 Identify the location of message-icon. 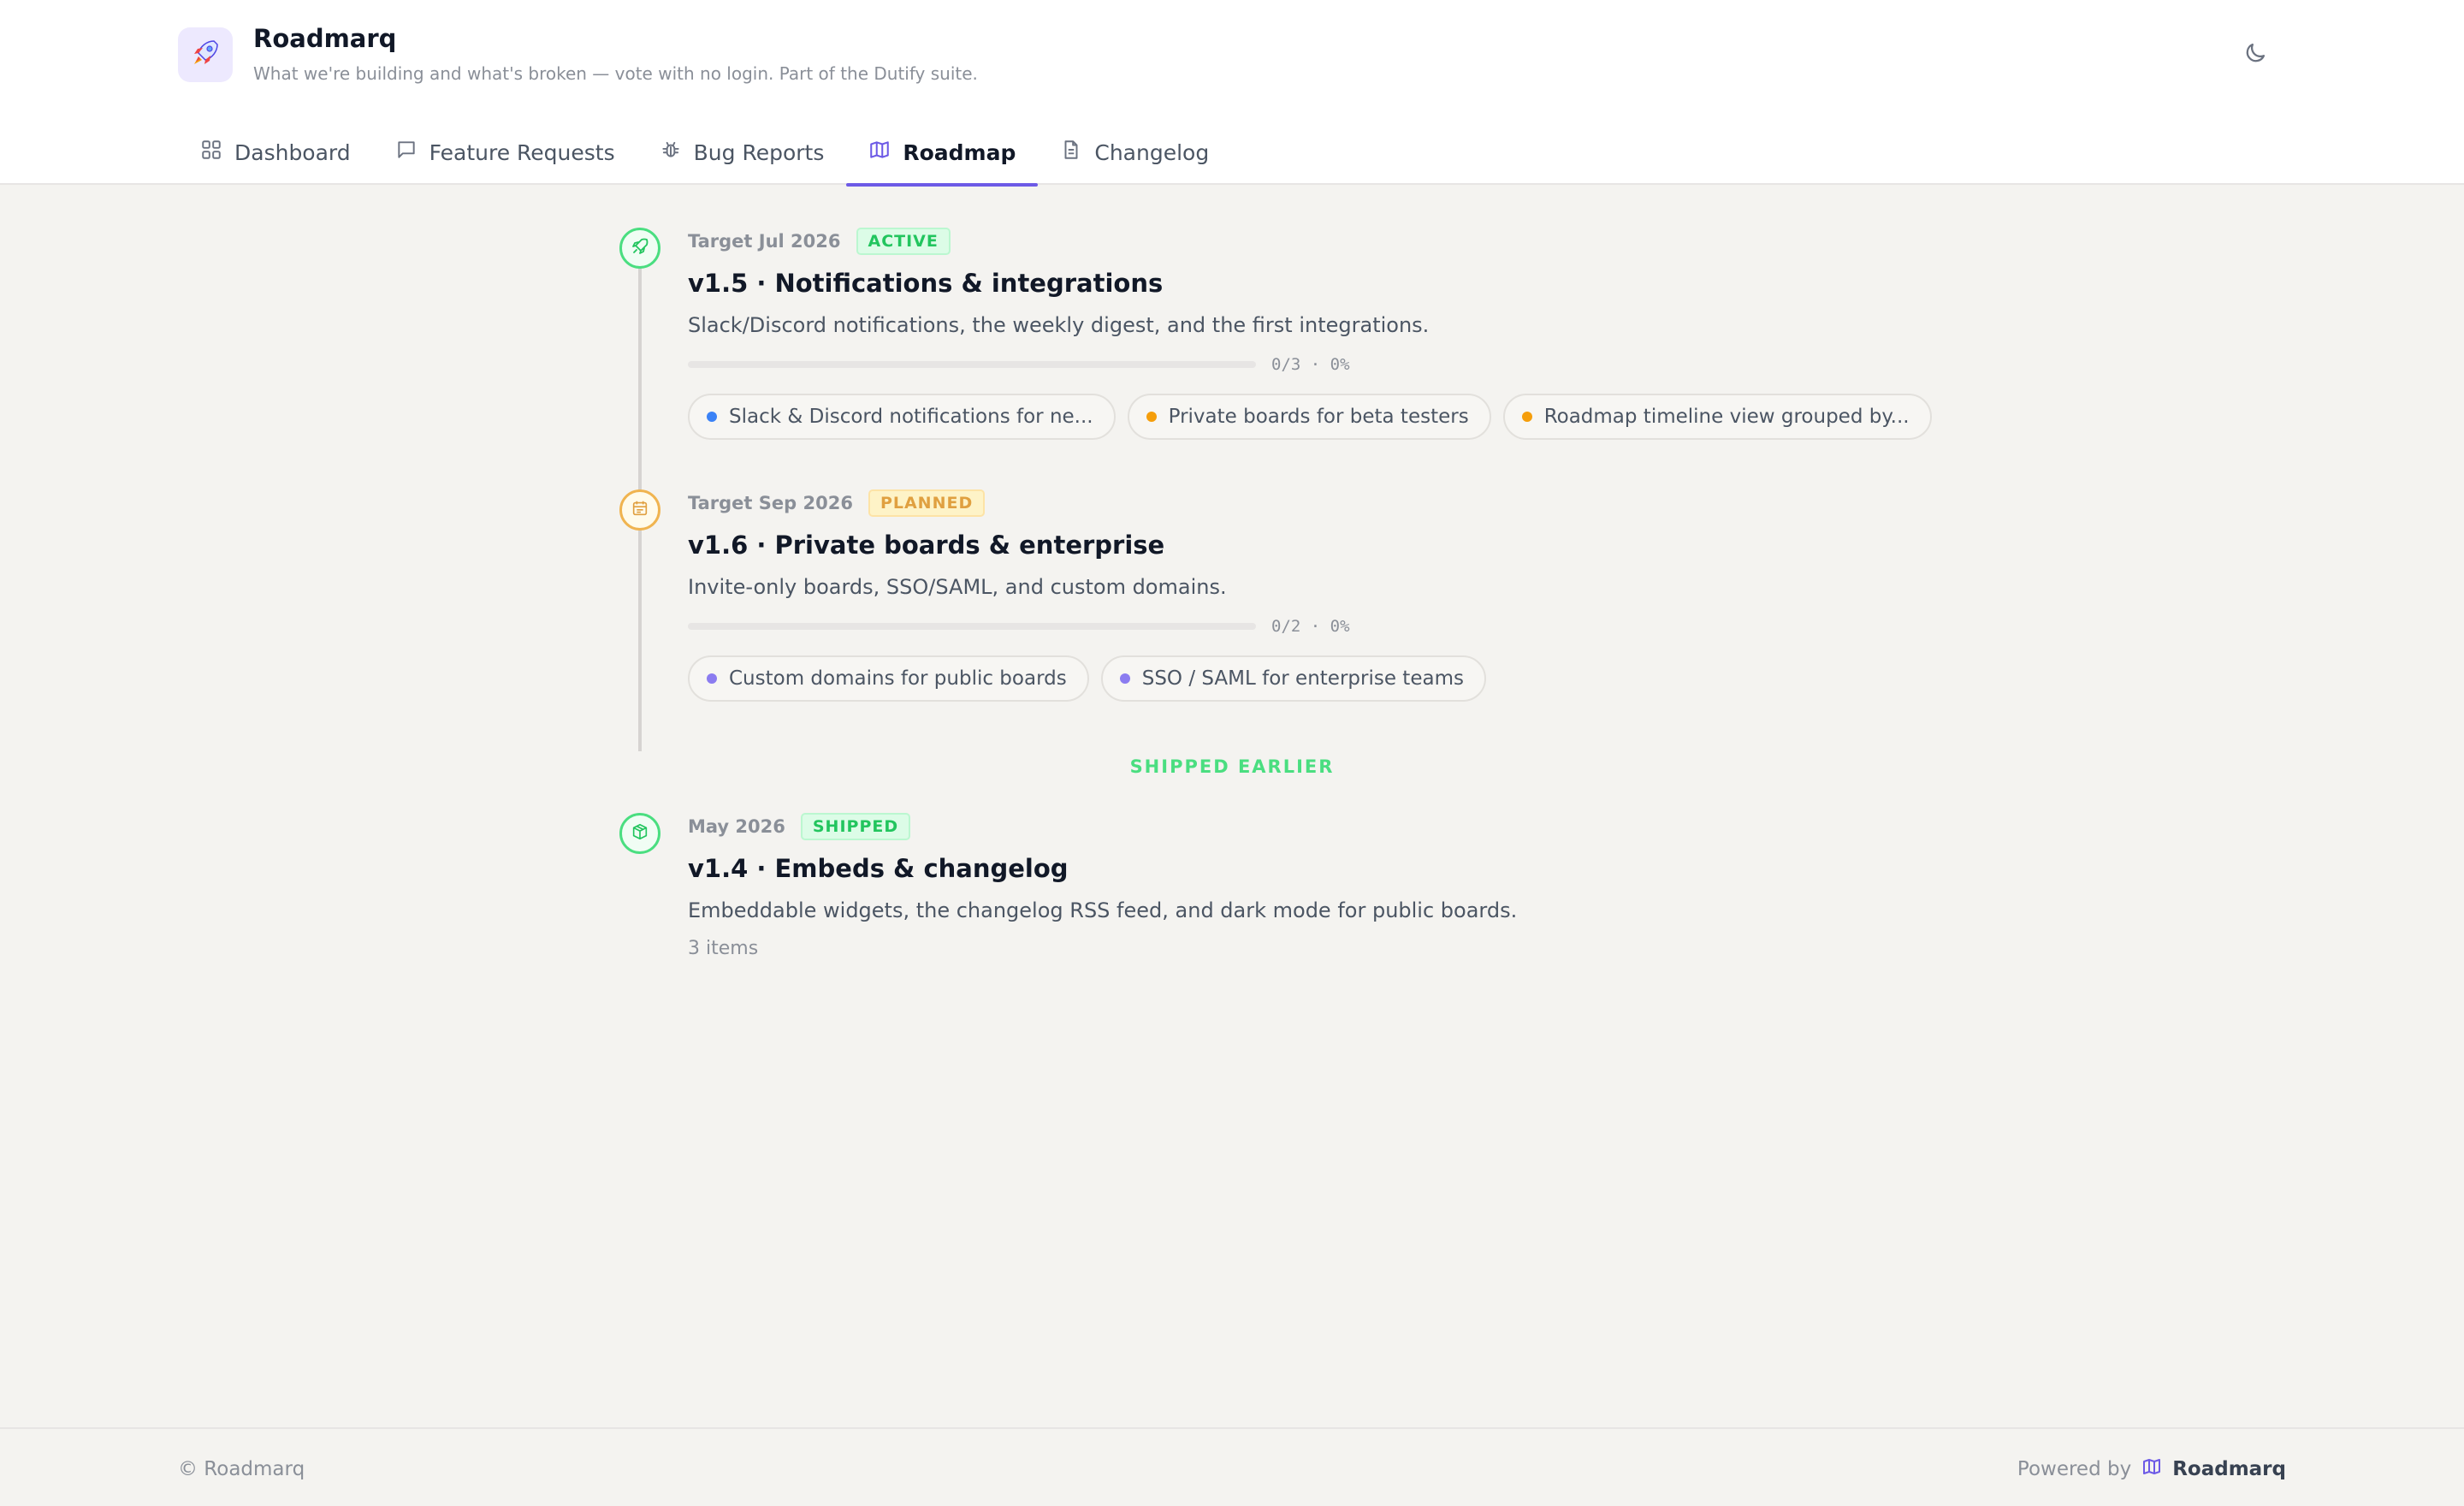
(406, 152).